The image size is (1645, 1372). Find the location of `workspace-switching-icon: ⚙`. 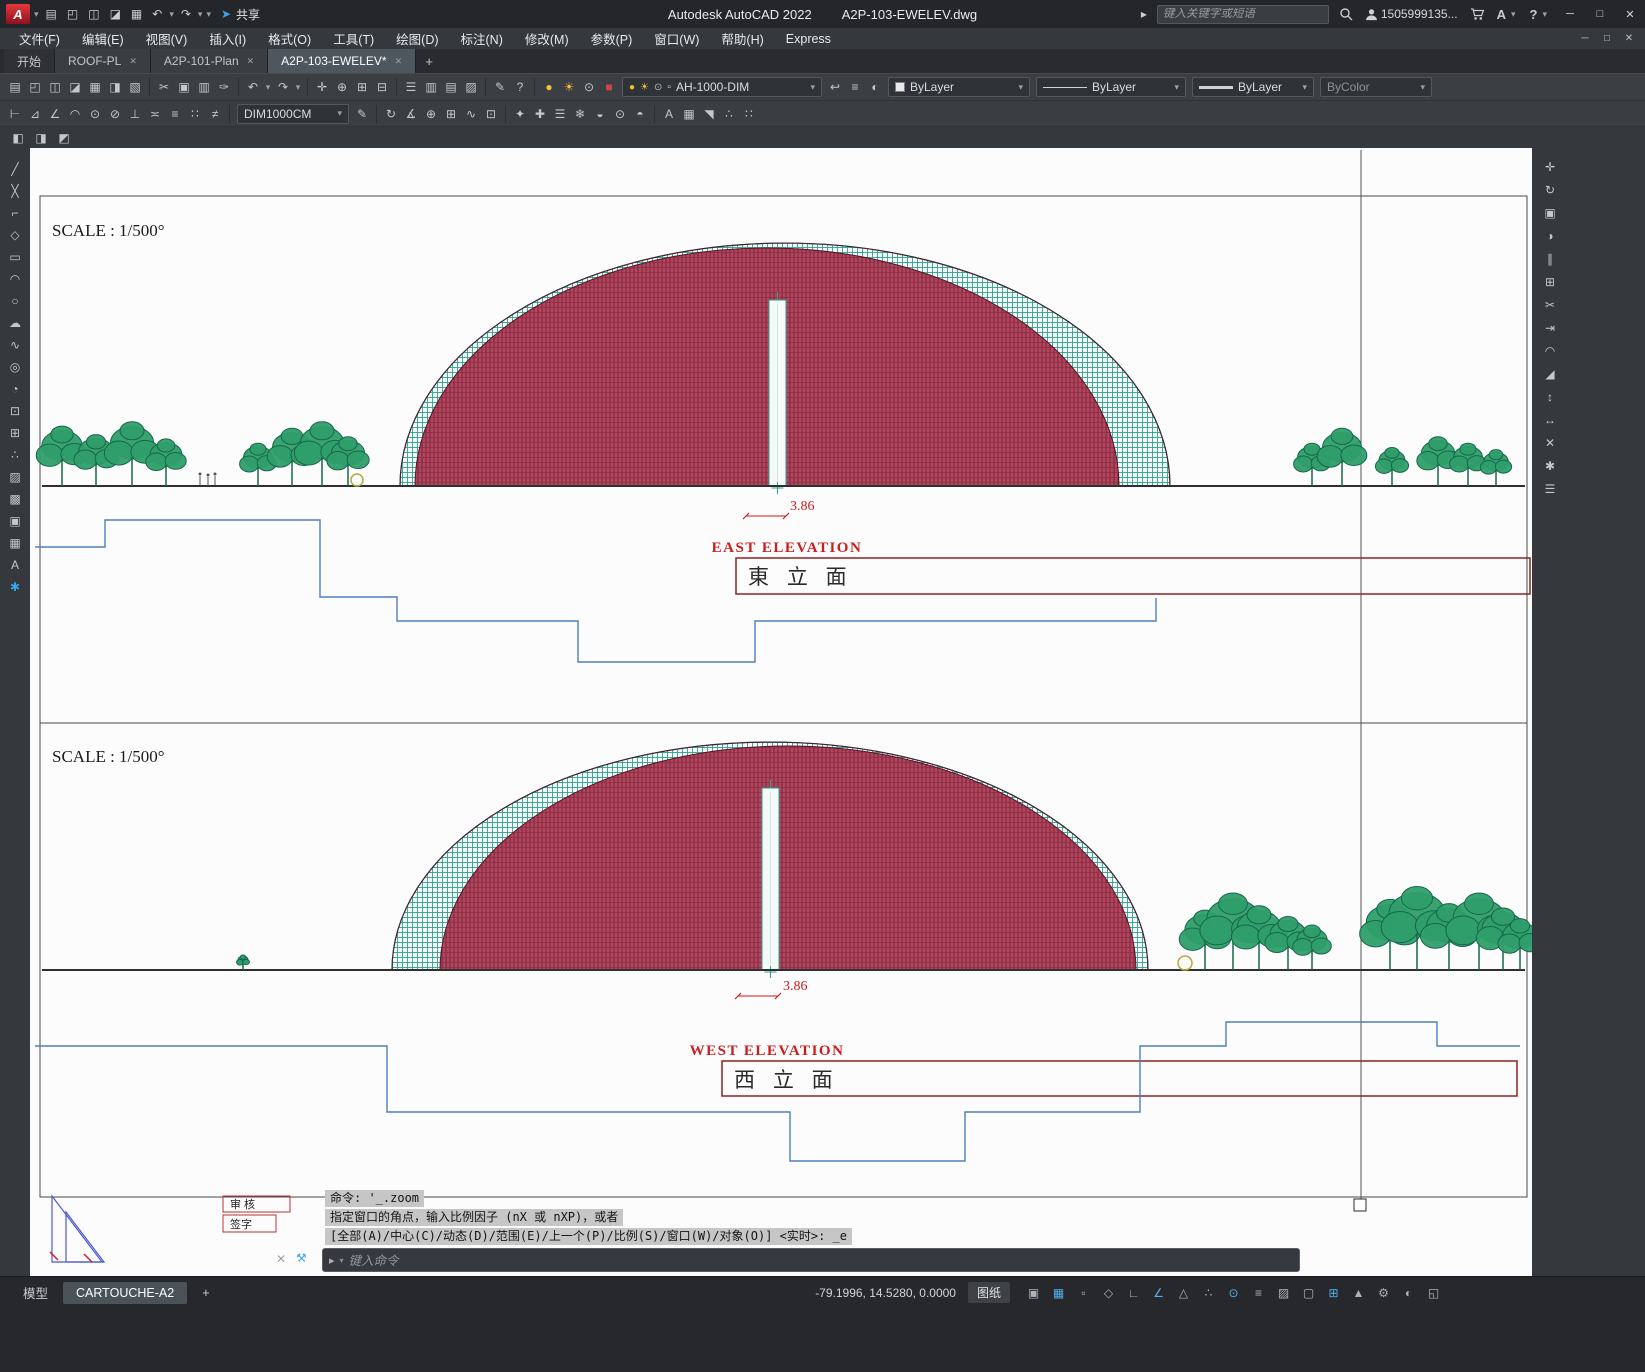

workspace-switching-icon: ⚙ is located at coordinates (1383, 1293).